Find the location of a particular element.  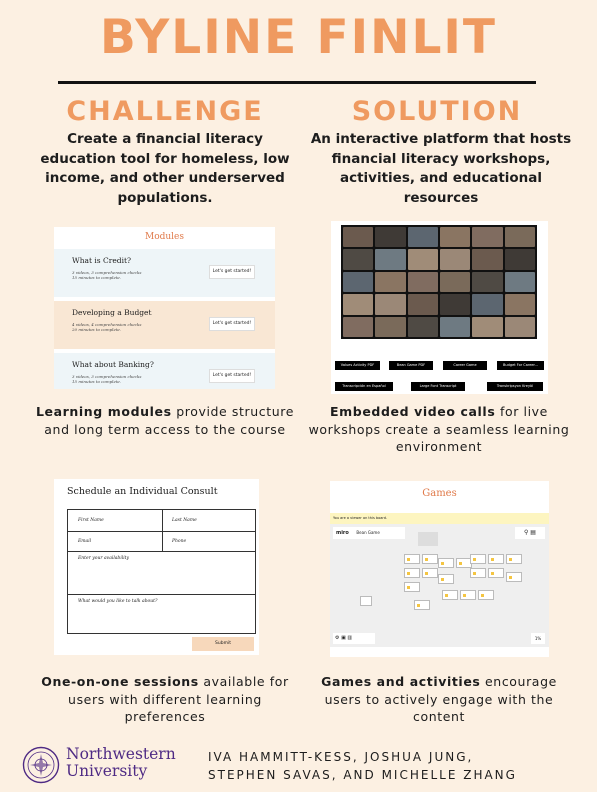

zoom-level: 1% is located at coordinates (538, 638).